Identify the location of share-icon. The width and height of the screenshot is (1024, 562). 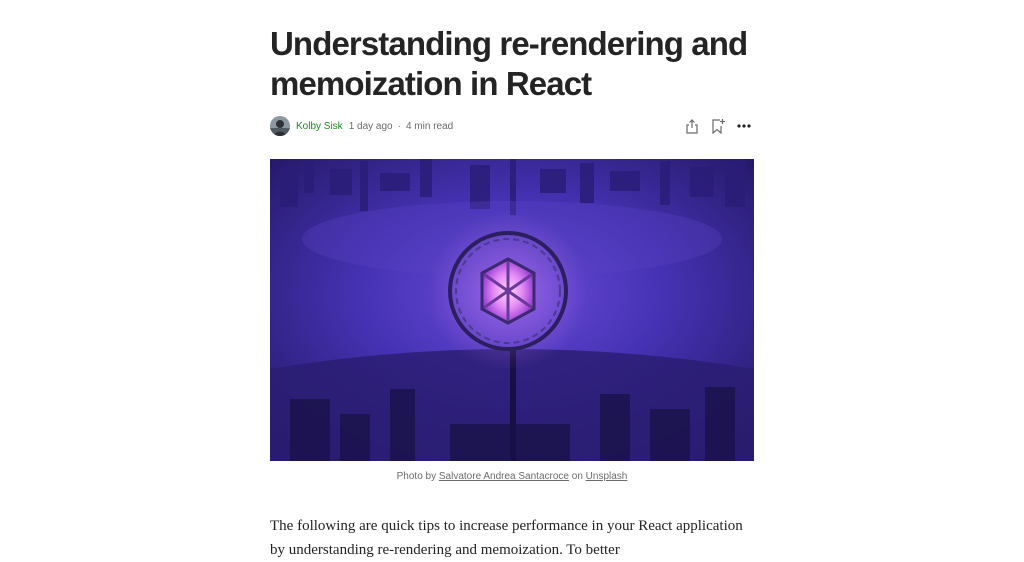
(692, 126).